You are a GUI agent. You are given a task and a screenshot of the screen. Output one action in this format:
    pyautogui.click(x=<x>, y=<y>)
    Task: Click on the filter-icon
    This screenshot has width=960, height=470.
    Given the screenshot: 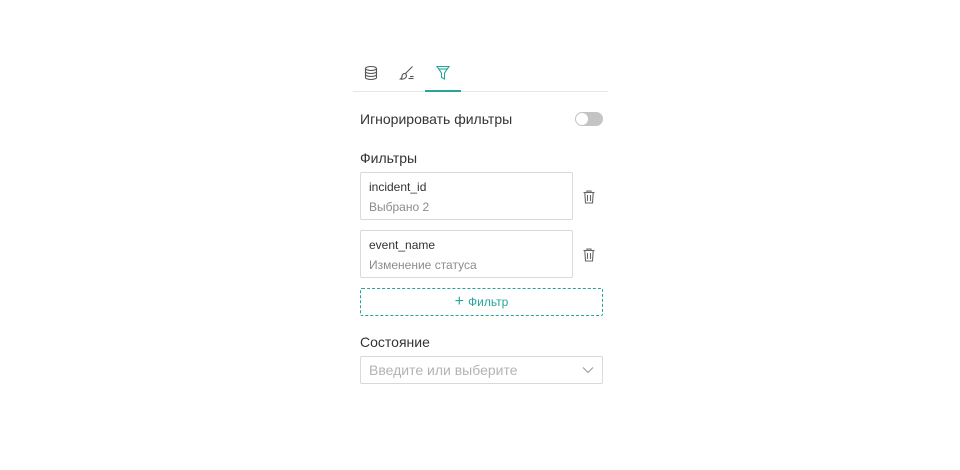 What is the action you would take?
    pyautogui.click(x=443, y=72)
    